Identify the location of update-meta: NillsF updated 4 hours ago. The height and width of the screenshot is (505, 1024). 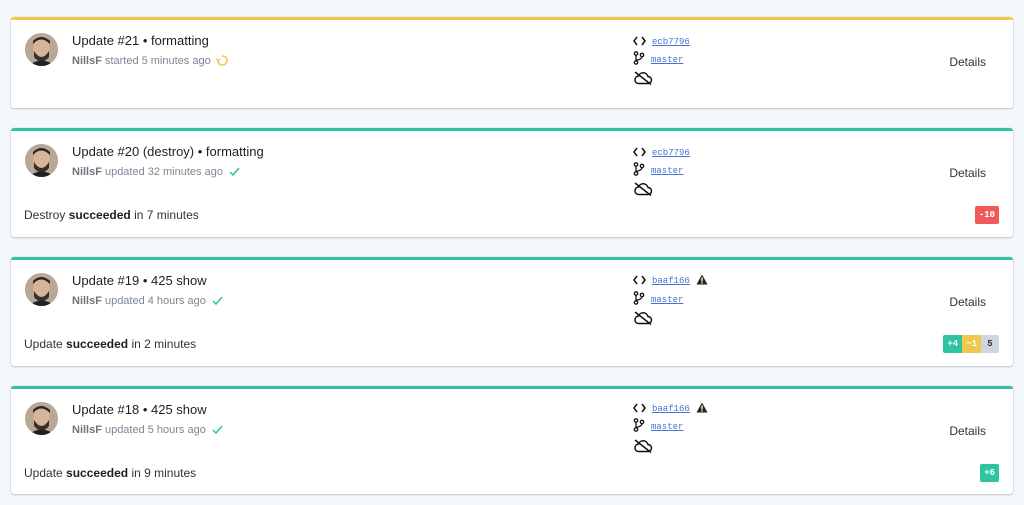
(148, 300).